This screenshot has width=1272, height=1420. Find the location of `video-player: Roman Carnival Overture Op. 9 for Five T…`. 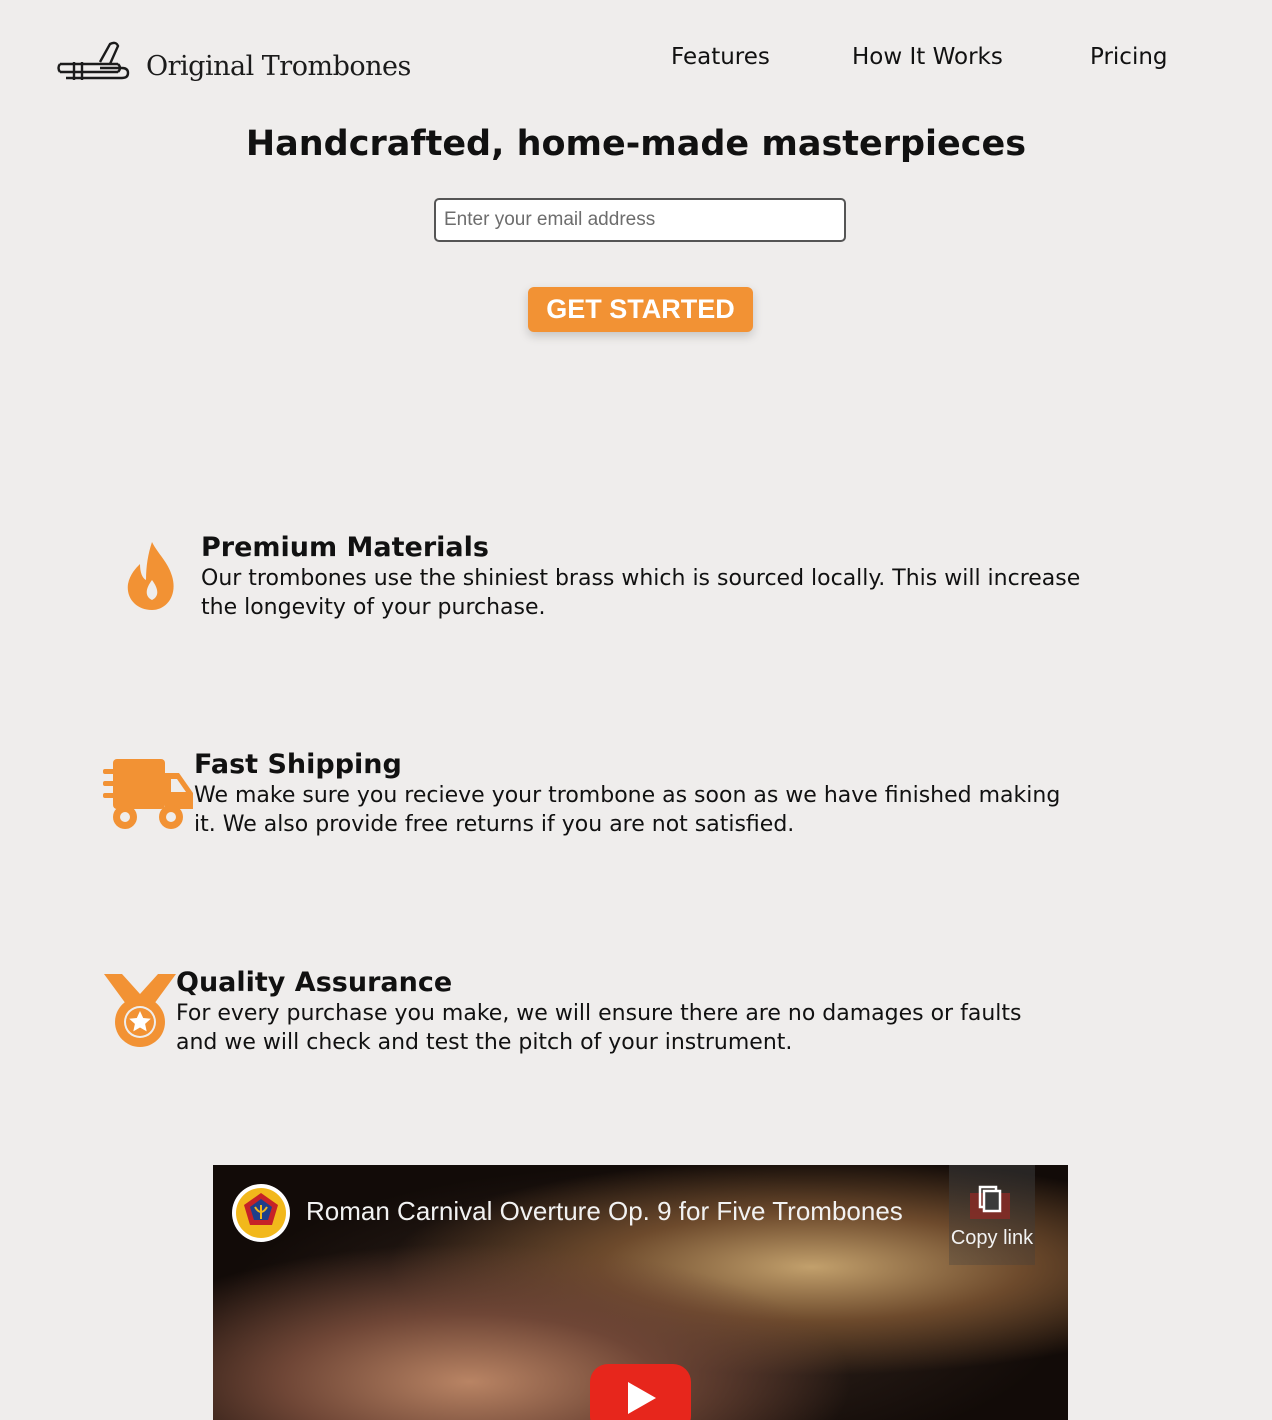

video-player: Roman Carnival Overture Op. 9 for Five T… is located at coordinates (640, 1292).